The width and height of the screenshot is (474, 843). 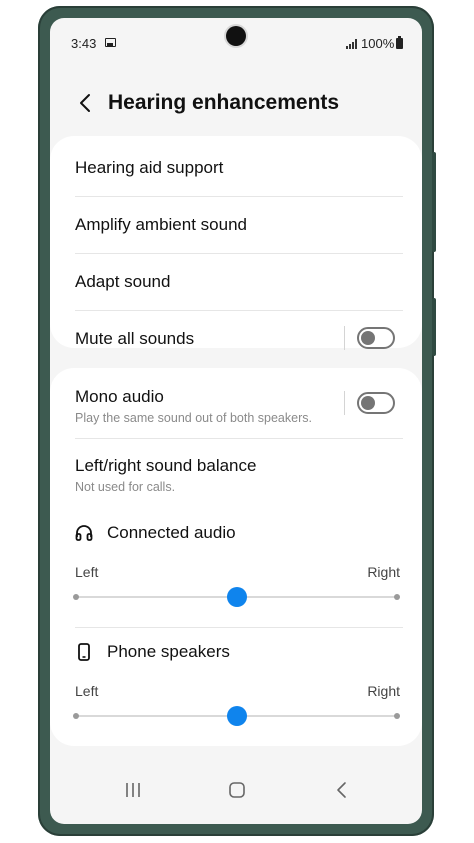 What do you see at coordinates (378, 43) in the screenshot?
I see `battery-percentage: 100%` at bounding box center [378, 43].